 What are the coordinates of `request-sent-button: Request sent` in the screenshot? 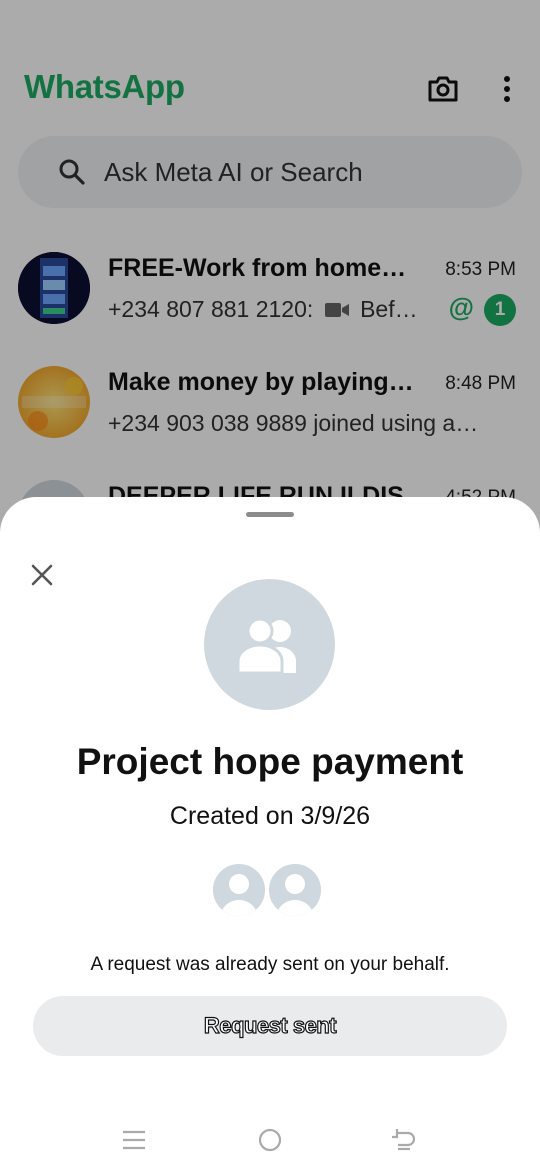 It's located at (270, 1026).